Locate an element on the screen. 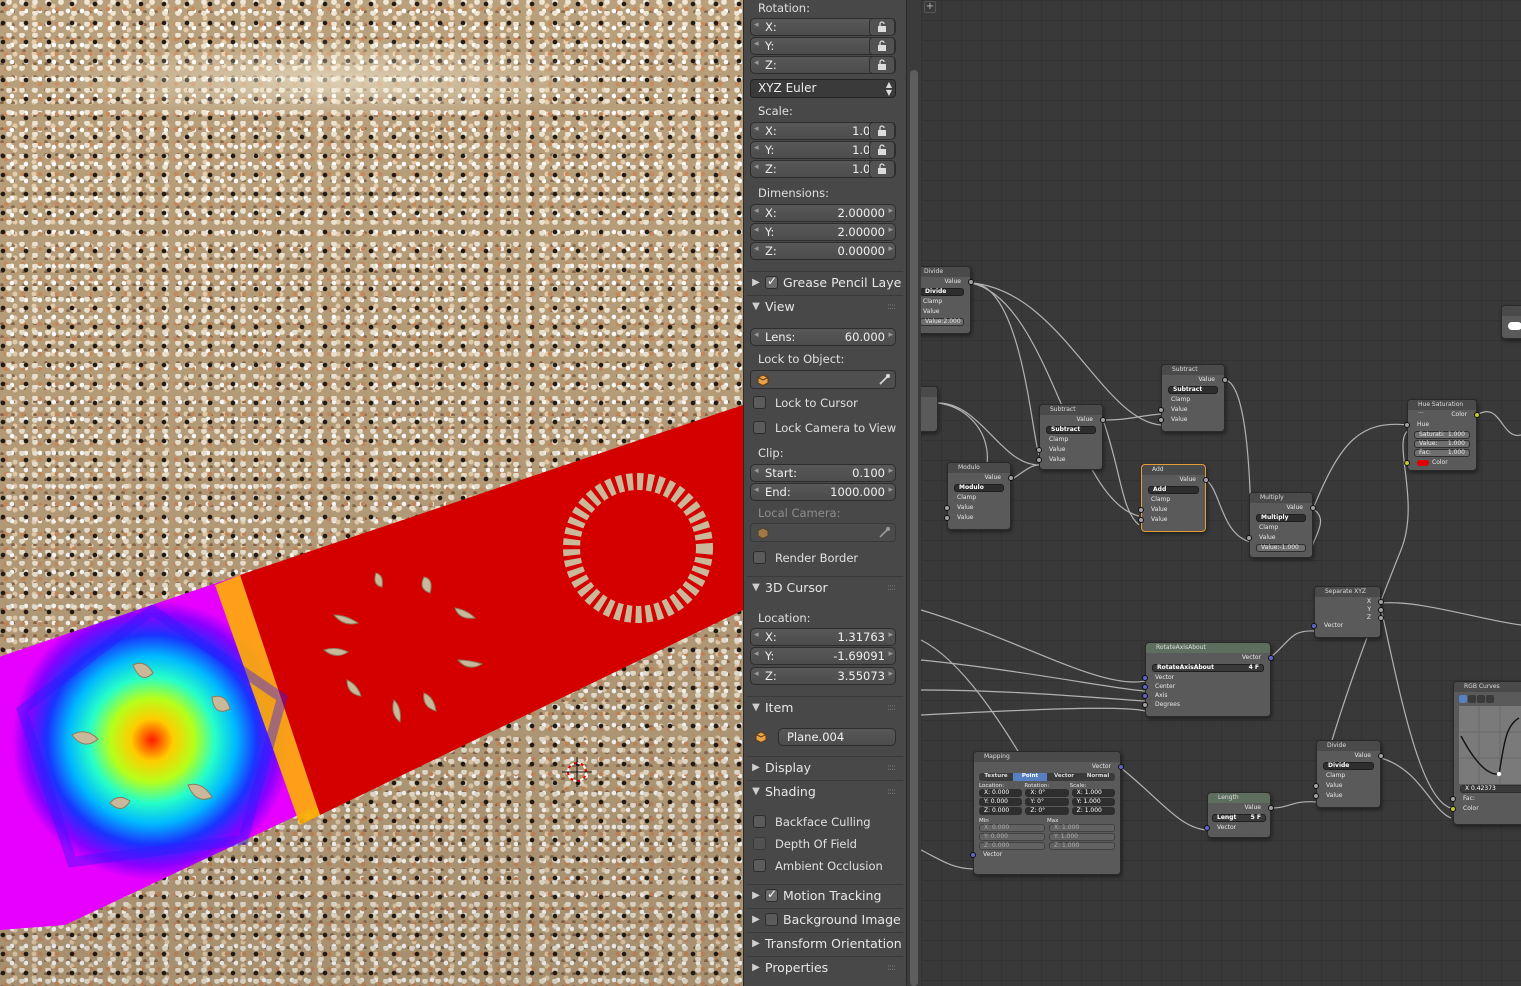 Image resolution: width=1521 pixels, height=986 pixels. operation-select: Multiply is located at coordinates (1281, 518).